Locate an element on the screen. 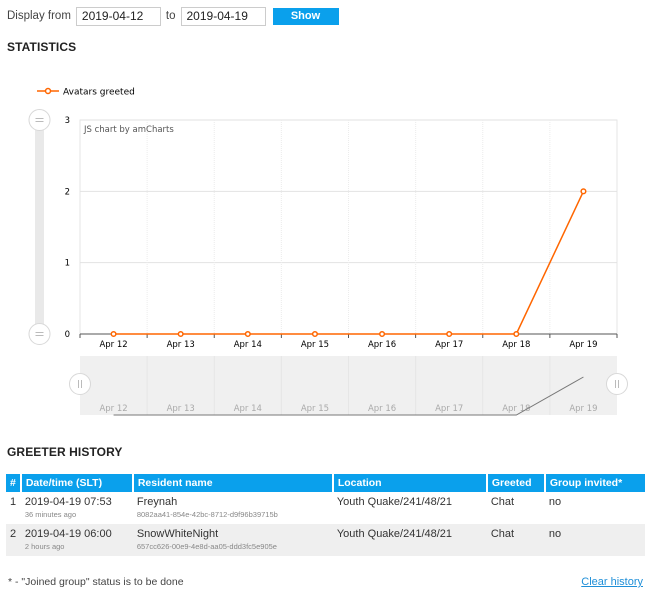 This screenshot has height=608, width=650. resident-name: SnowWhiteNight is located at coordinates (177, 534).